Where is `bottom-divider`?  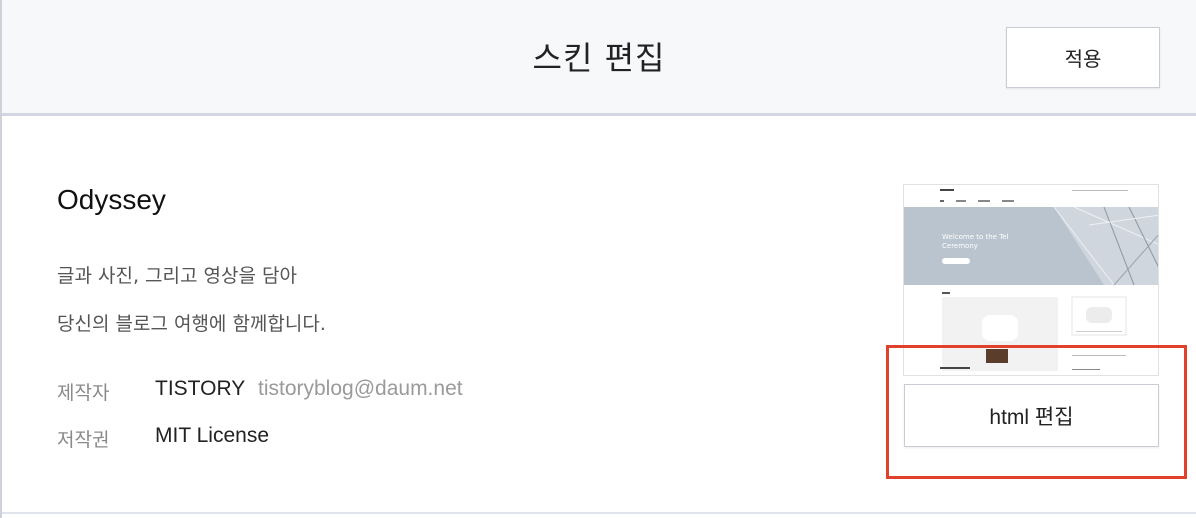
bottom-divider is located at coordinates (599, 513).